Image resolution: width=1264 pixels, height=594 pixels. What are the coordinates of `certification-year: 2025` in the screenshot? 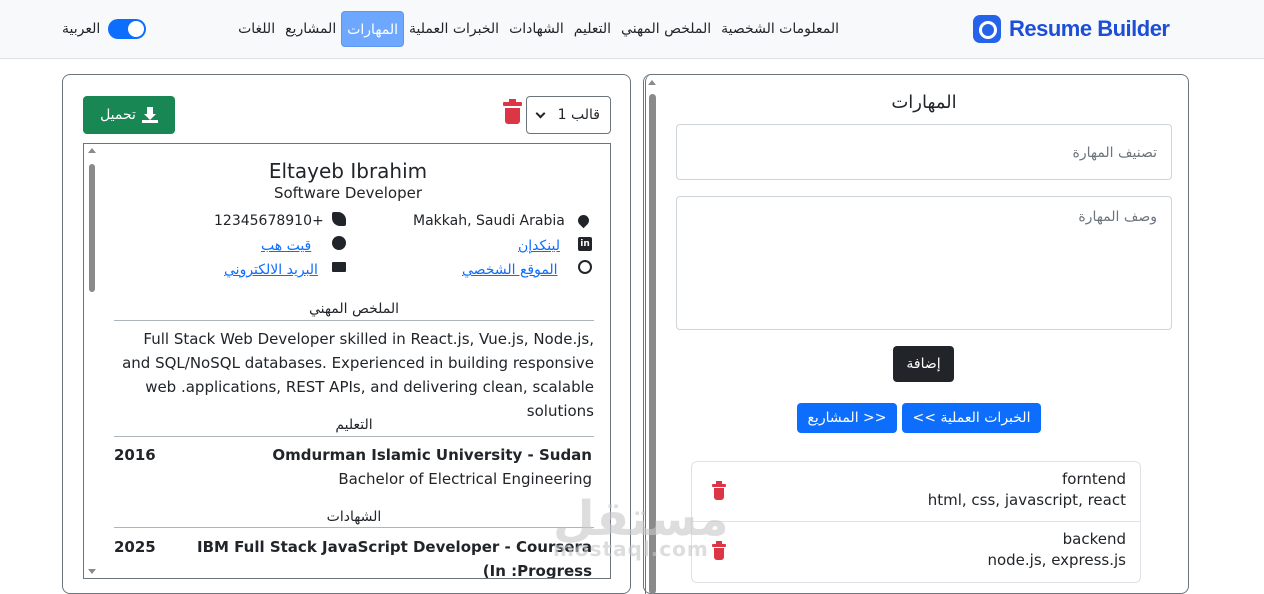 It's located at (135, 547).